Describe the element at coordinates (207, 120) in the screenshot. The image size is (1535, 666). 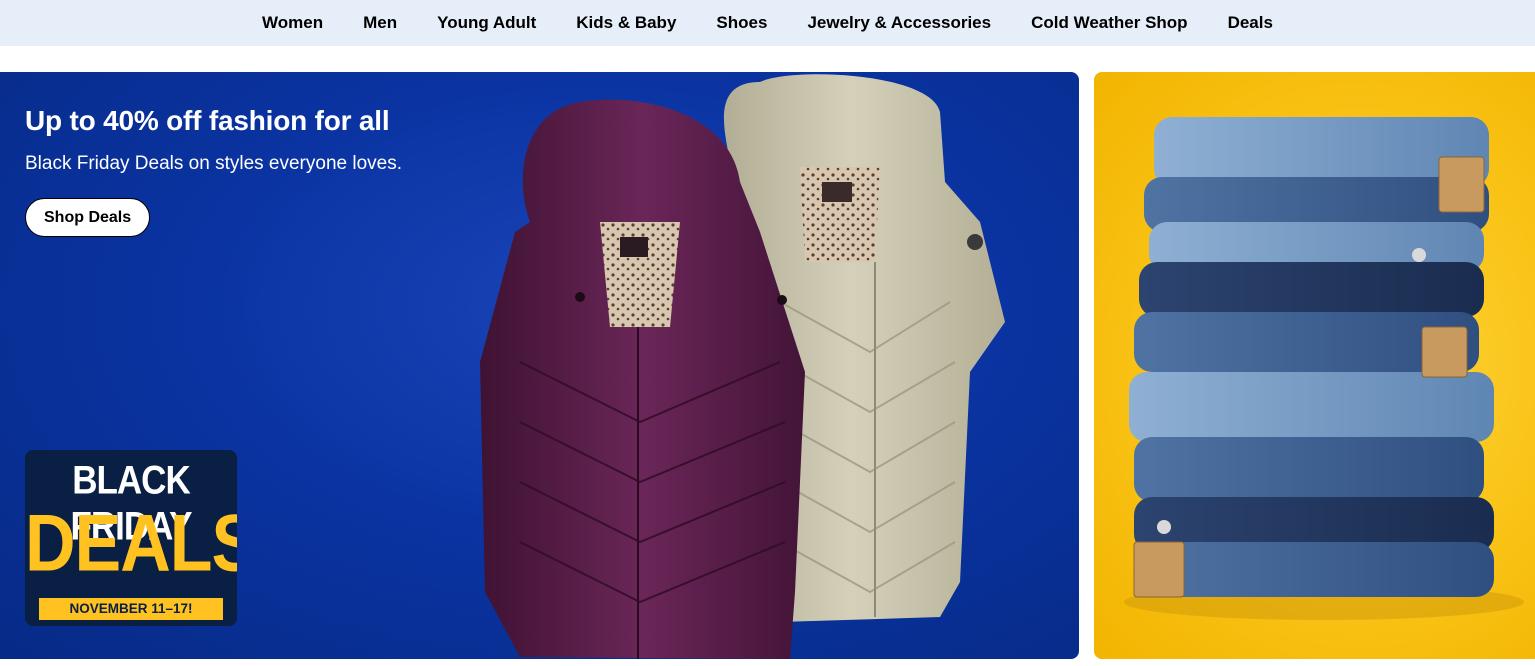
I see `hero-title: Up to 40% off fashion for all` at that location.